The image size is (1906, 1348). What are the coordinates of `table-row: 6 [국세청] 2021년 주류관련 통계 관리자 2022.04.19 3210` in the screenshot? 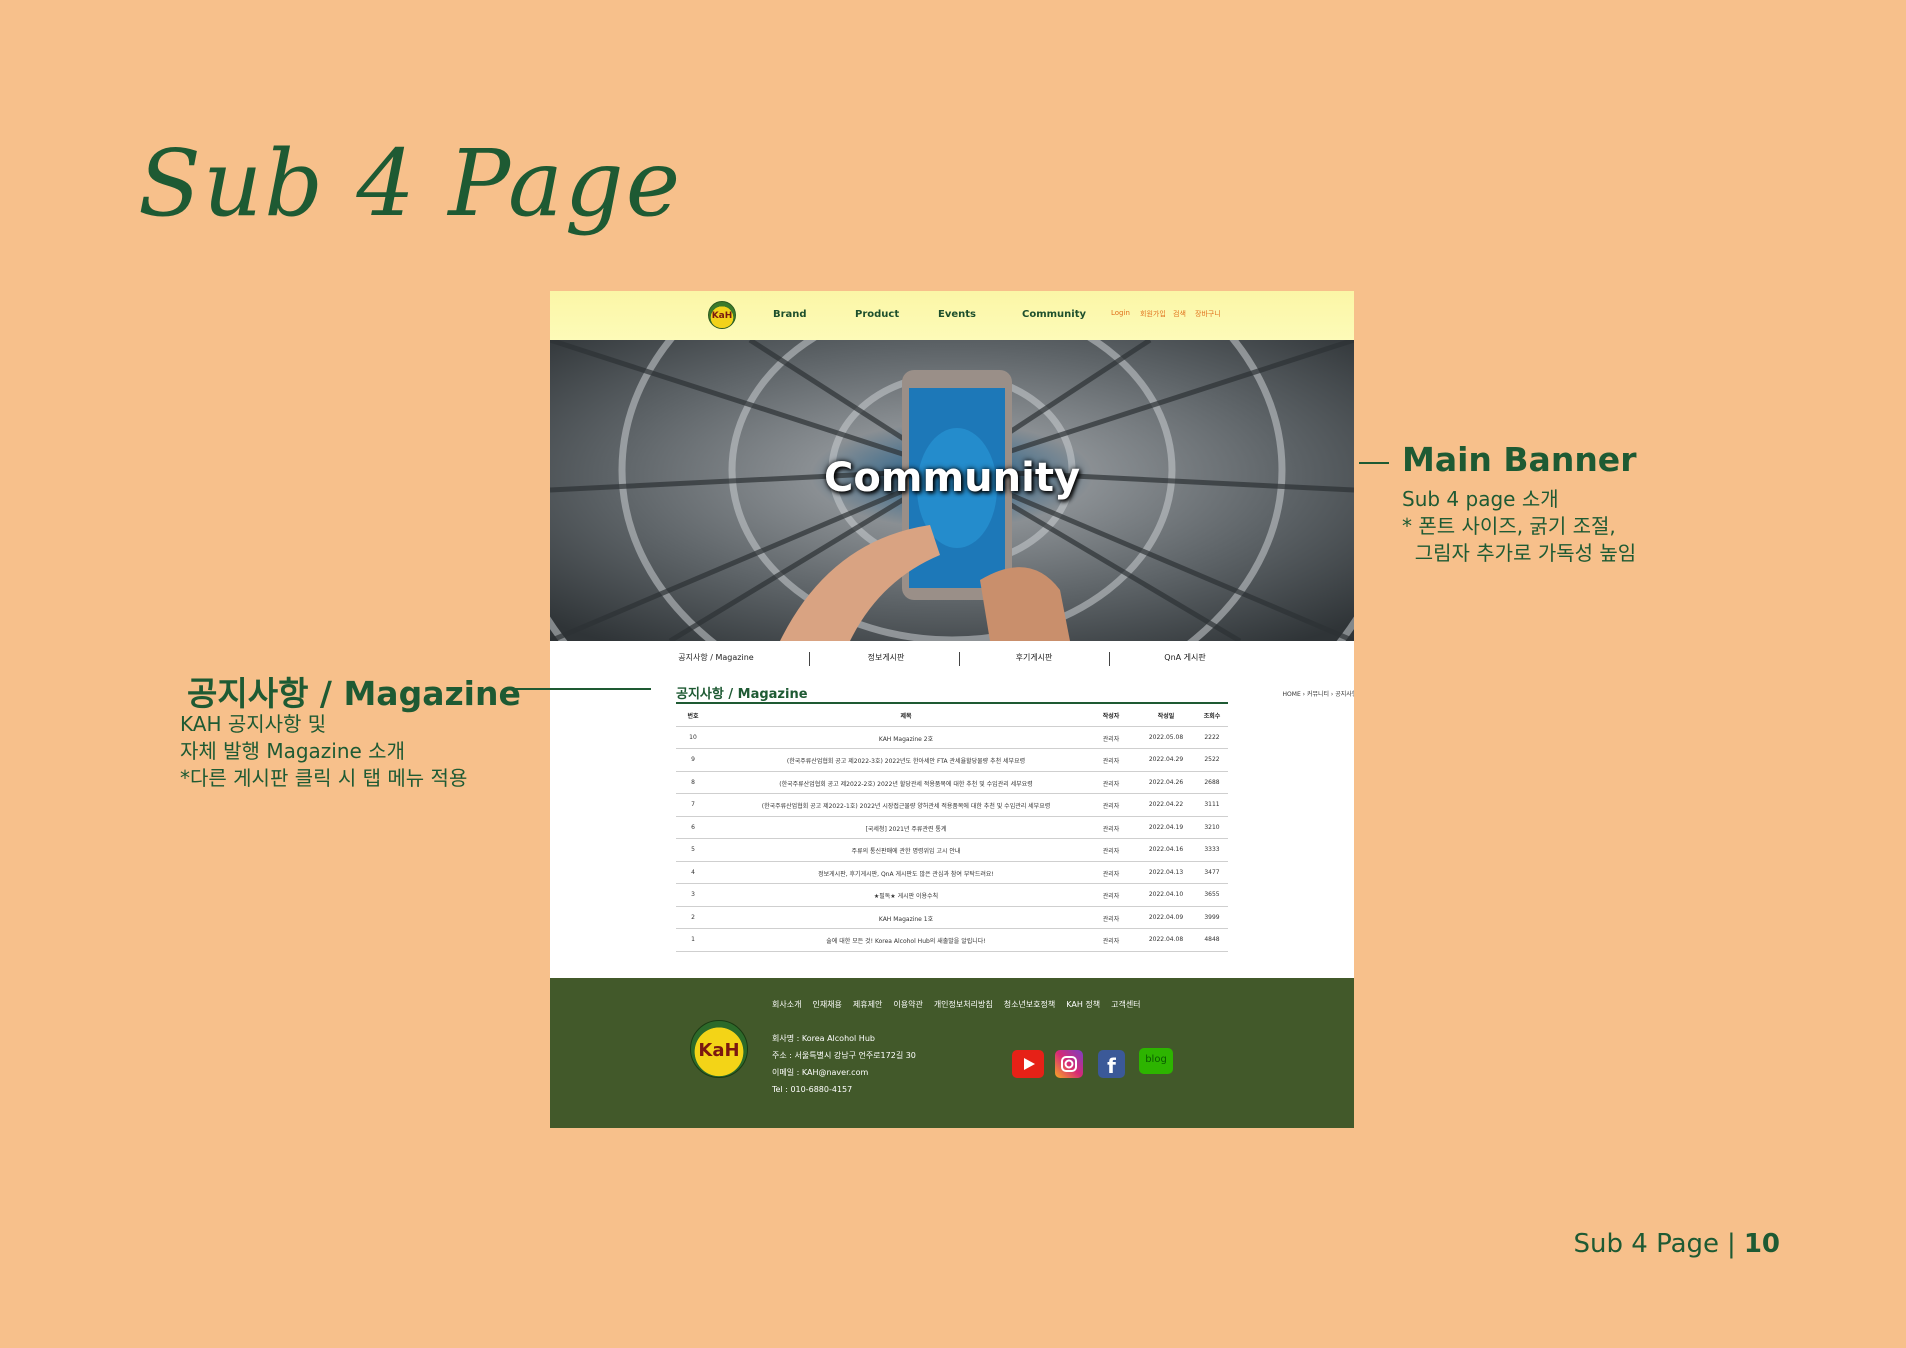 It's located at (952, 828).